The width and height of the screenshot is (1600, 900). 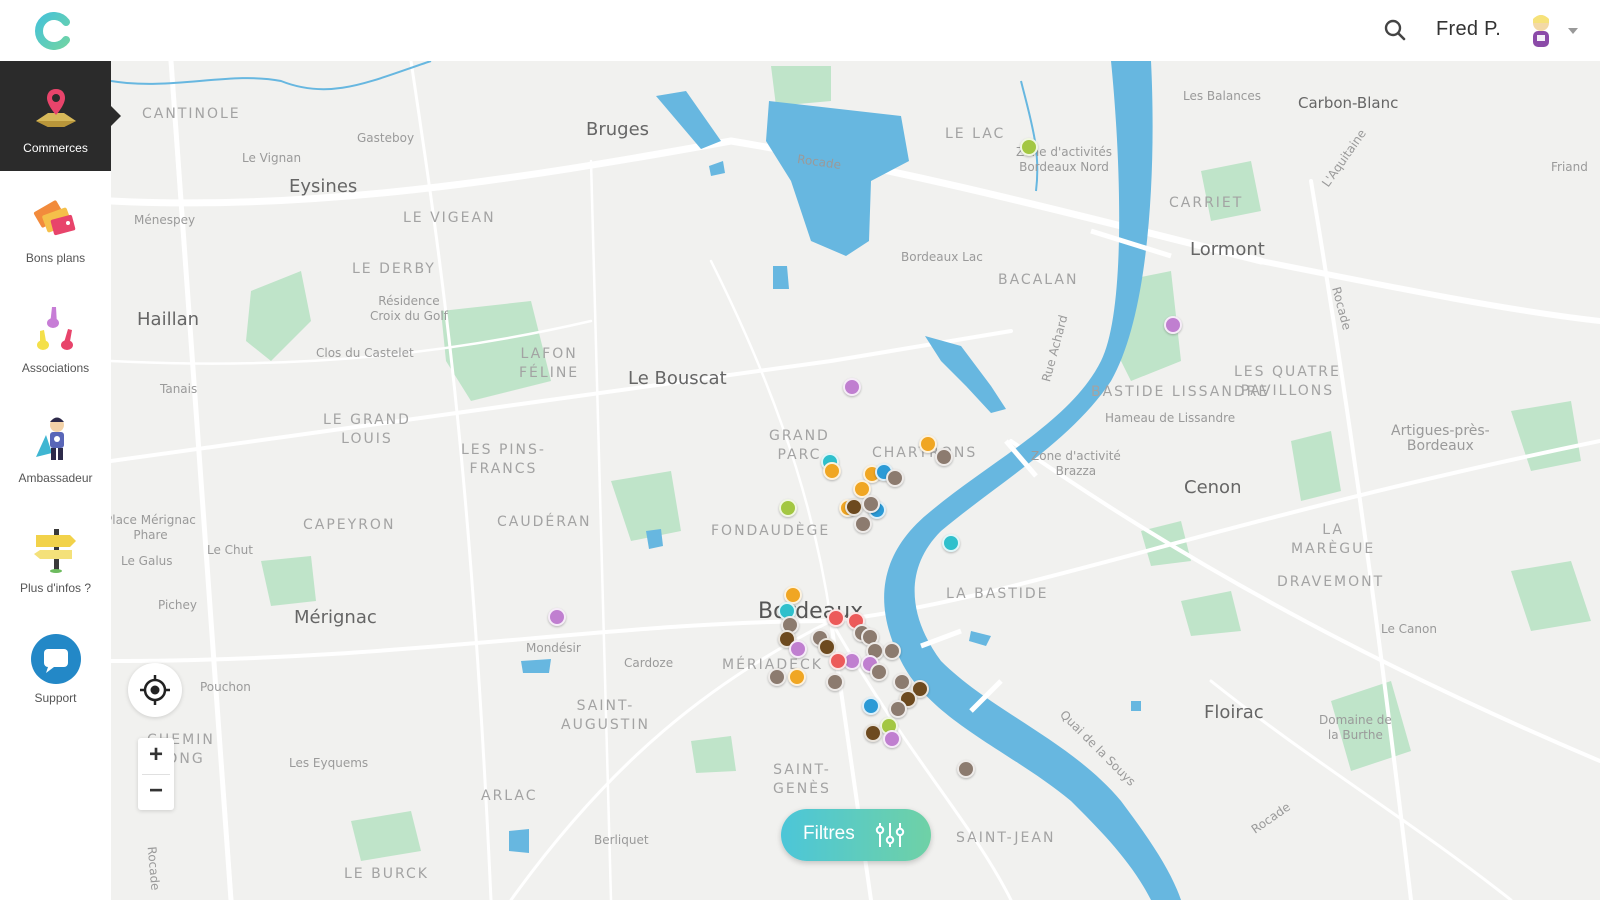 What do you see at coordinates (1333, 539) in the screenshot?
I see `district-label: LA MARÈGUE` at bounding box center [1333, 539].